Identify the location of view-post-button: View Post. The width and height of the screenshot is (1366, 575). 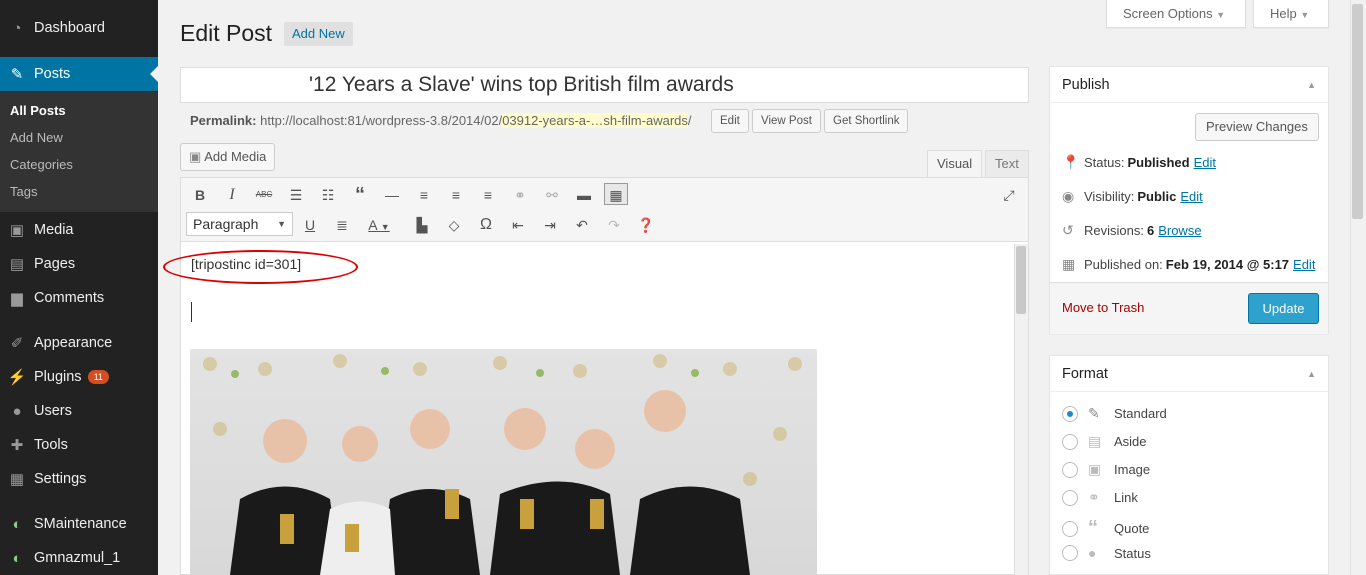
(786, 121).